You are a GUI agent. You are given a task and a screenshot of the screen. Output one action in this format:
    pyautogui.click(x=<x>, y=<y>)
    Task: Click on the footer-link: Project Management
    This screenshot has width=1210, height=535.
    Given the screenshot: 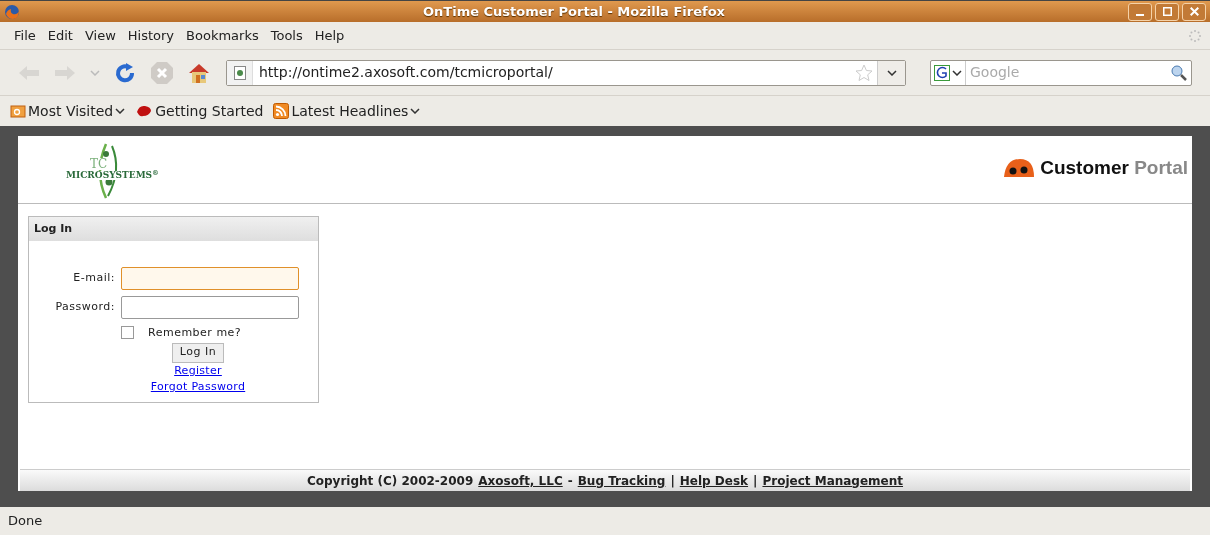 What is the action you would take?
    pyautogui.click(x=833, y=480)
    